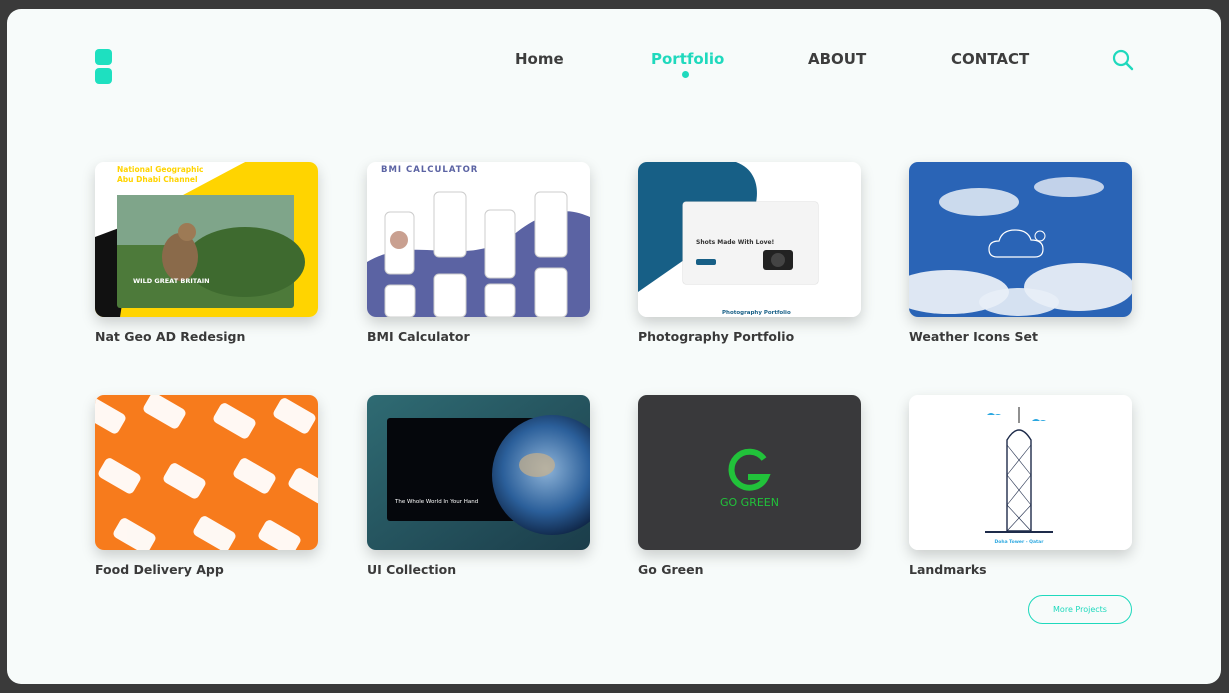  What do you see at coordinates (735, 242) in the screenshot?
I see `thumb-photo-headline: Shots Made With Love!` at bounding box center [735, 242].